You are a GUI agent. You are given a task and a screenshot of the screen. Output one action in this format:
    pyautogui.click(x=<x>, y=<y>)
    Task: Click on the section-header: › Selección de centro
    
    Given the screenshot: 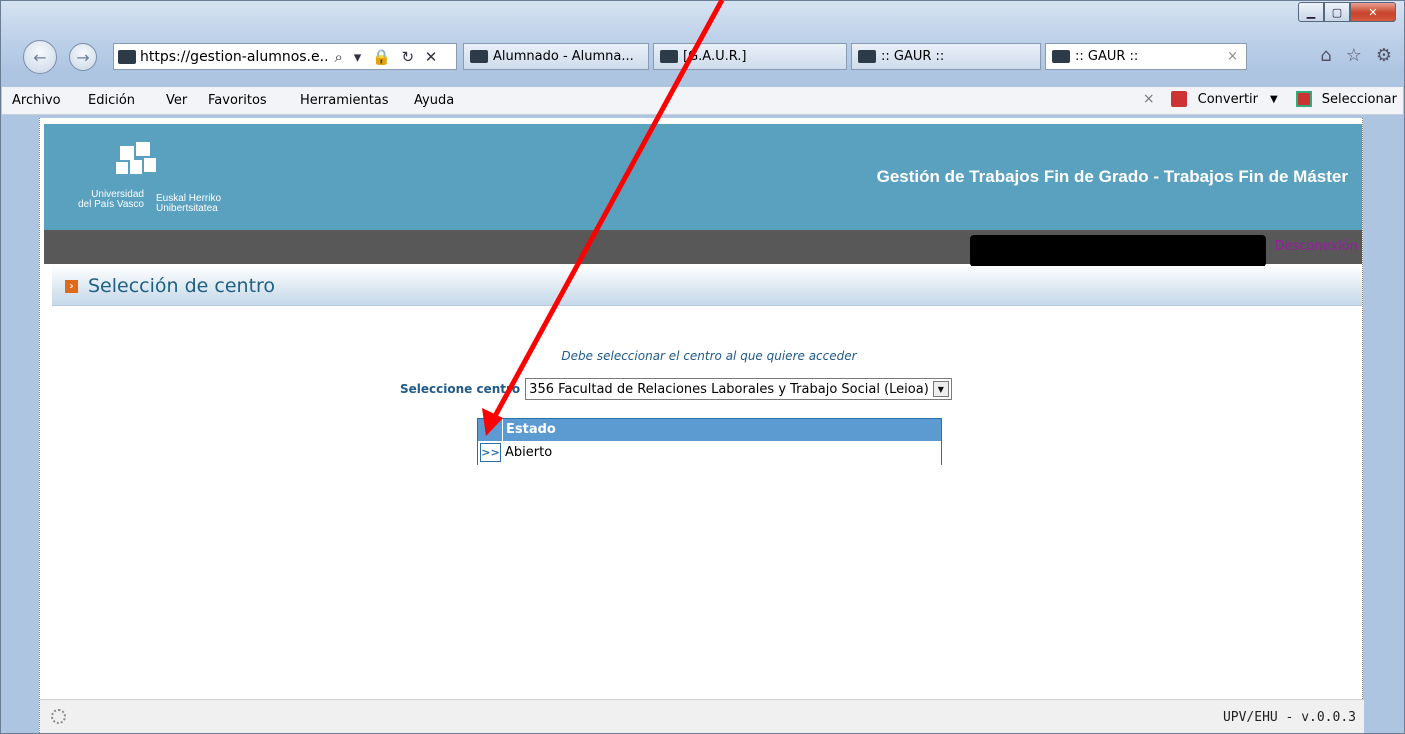 What is the action you would take?
    pyautogui.click(x=707, y=286)
    